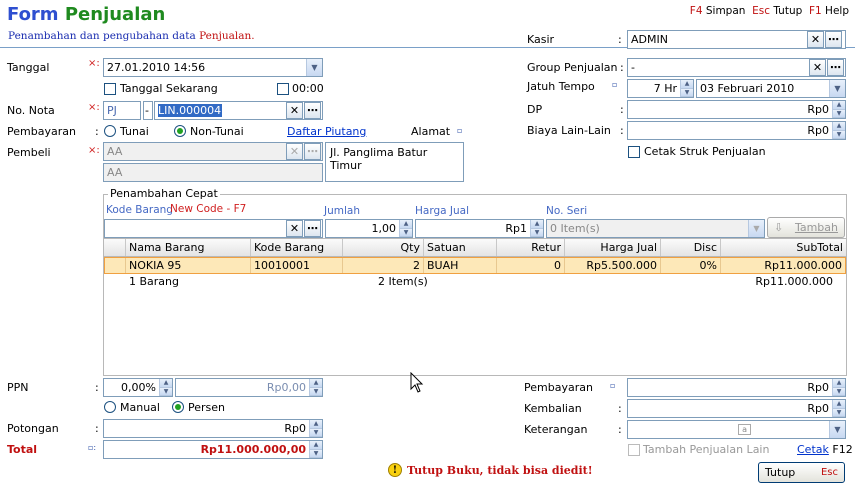 The height and width of the screenshot is (488, 855). Describe the element at coordinates (783, 247) in the screenshot. I see `col-subtotal: SubTotal` at that location.